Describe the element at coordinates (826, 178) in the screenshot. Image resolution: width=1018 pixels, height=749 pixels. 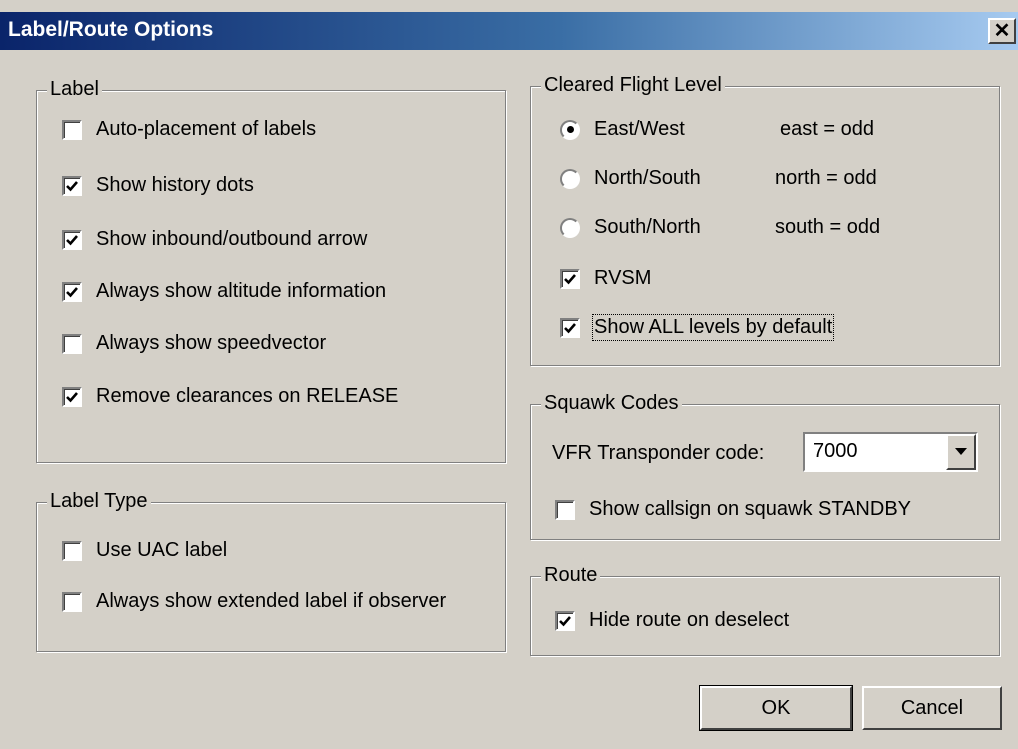
I see `north-south-note: north = odd` at that location.